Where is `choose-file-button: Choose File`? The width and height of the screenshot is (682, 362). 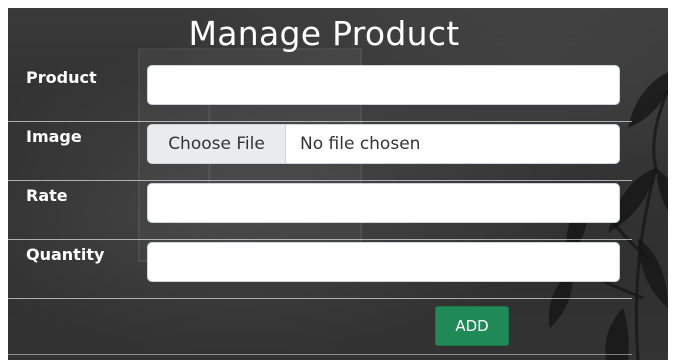
choose-file-button: Choose File is located at coordinates (217, 144).